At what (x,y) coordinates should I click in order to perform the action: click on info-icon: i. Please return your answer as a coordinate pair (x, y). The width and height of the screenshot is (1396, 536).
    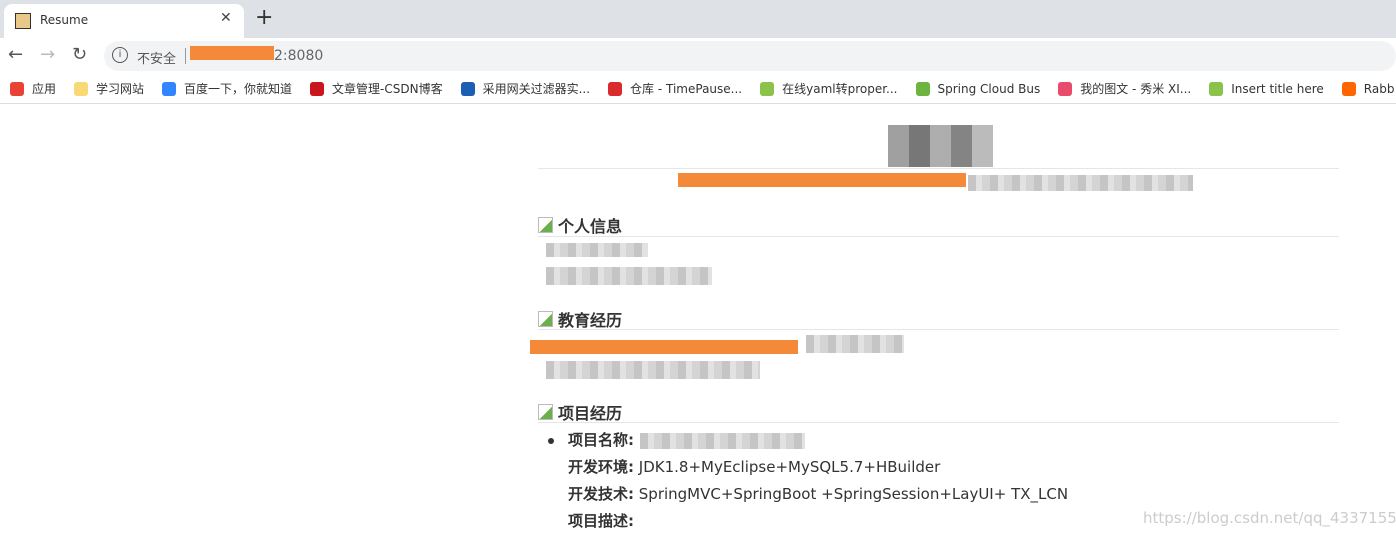
    Looking at the image, I should click on (120, 55).